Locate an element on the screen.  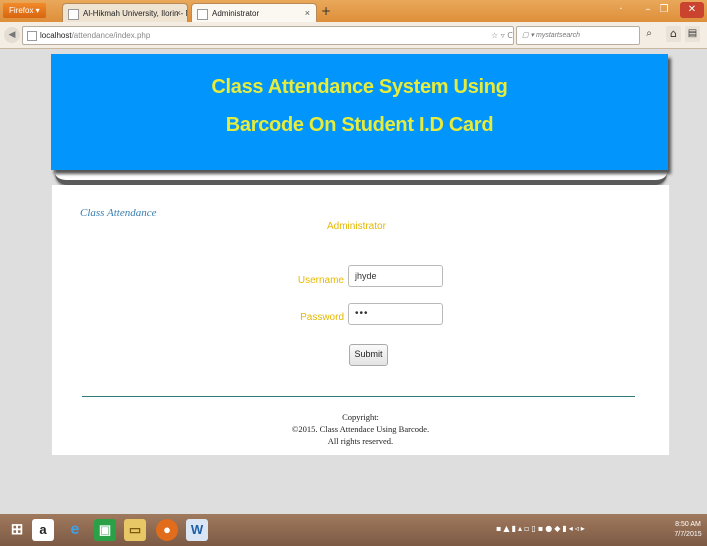
menu-icon: ▤ is located at coordinates (692, 34).